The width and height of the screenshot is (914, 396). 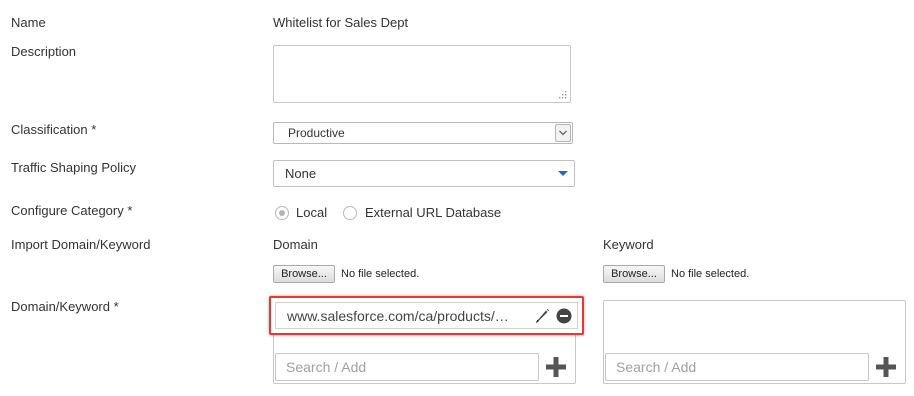 I want to click on traffic-shaping-value: None, so click(x=301, y=173).